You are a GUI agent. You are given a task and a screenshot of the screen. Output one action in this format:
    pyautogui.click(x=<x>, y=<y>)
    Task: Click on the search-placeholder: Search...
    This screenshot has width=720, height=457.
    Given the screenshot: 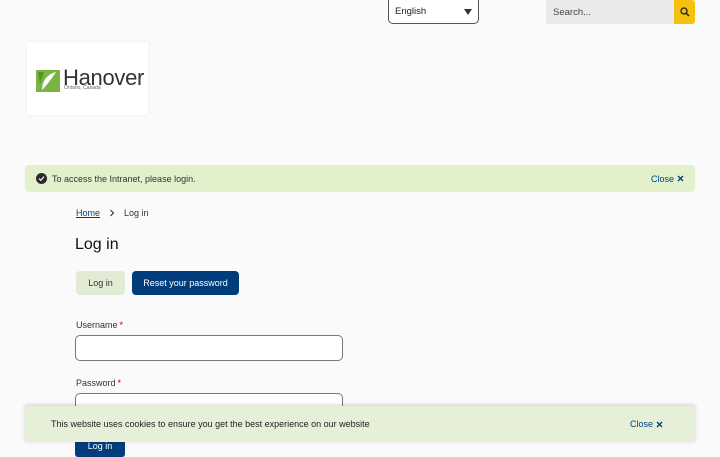 What is the action you would take?
    pyautogui.click(x=572, y=12)
    